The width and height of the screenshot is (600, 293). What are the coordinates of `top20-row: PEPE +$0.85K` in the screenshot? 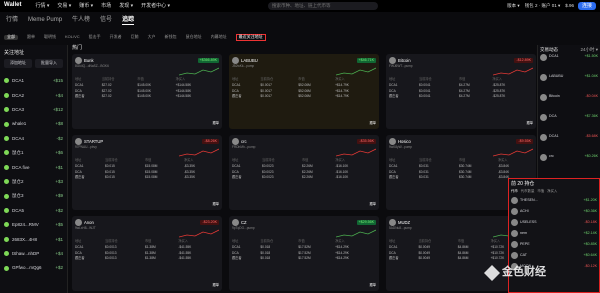 It's located at (554, 244).